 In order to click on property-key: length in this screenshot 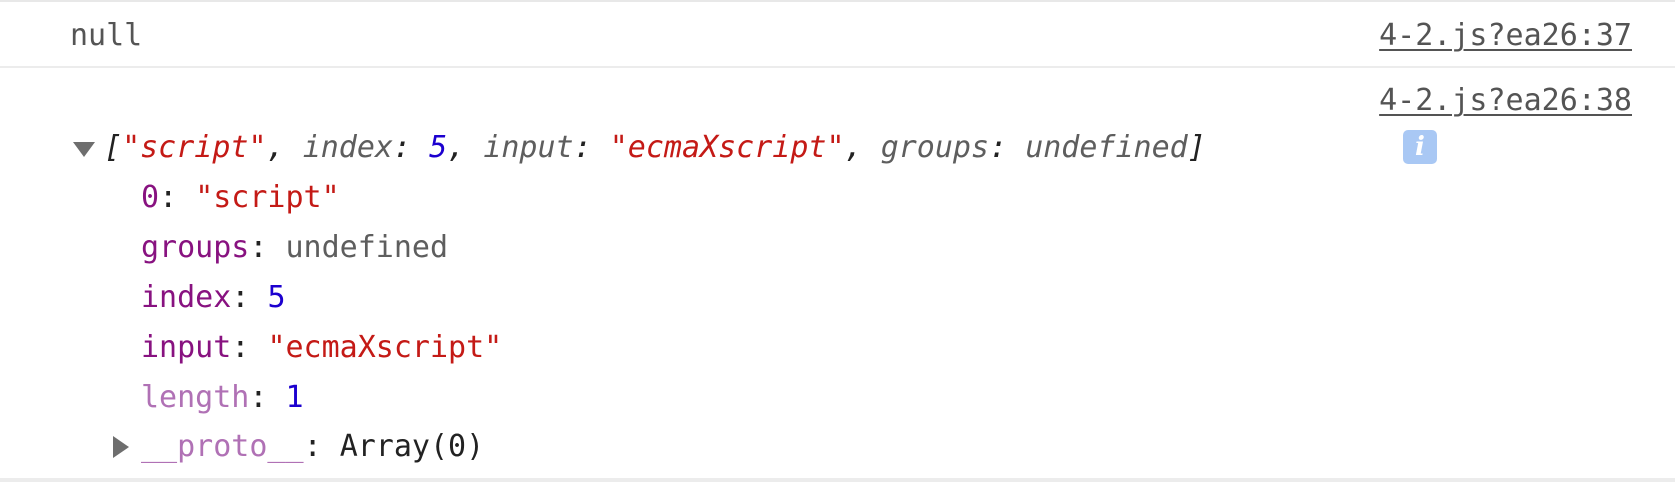, I will do `click(195, 397)`.